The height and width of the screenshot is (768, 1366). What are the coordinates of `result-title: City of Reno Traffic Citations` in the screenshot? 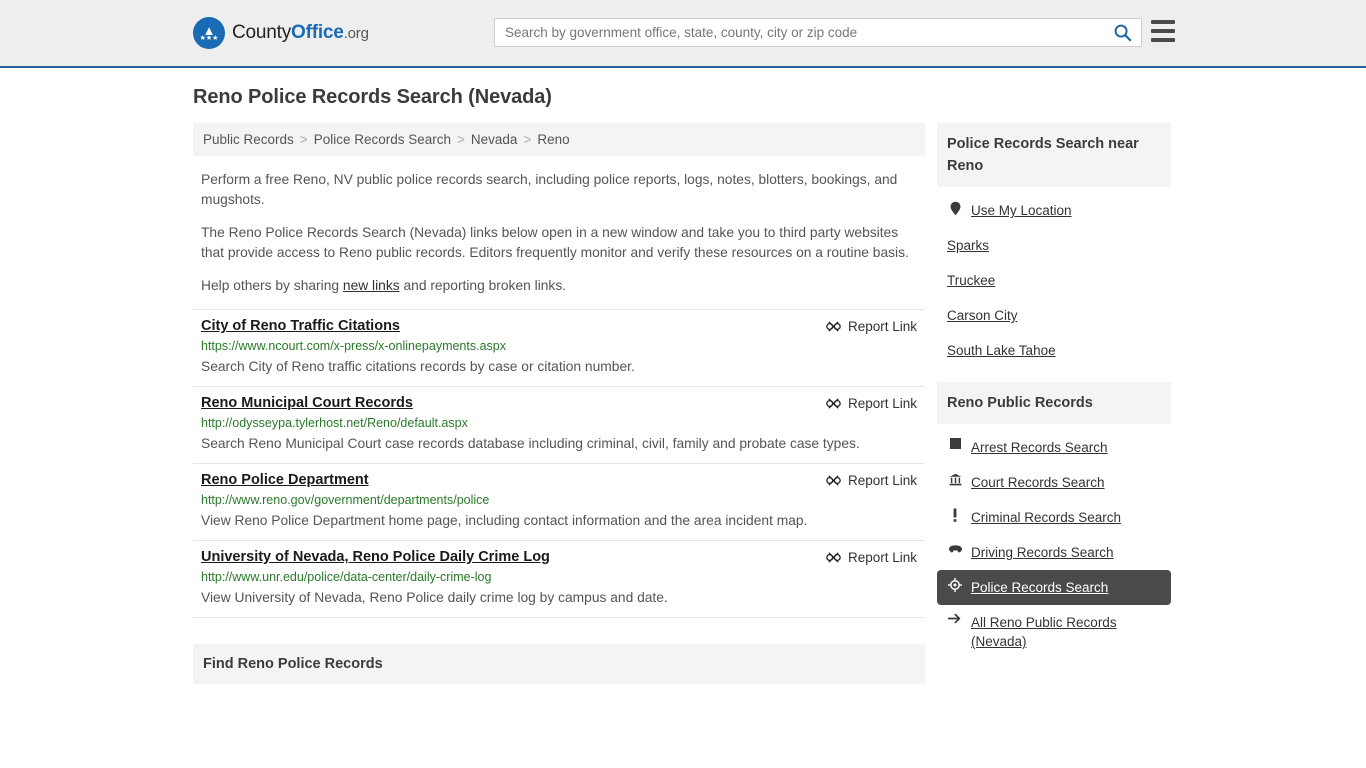 It's located at (300, 326).